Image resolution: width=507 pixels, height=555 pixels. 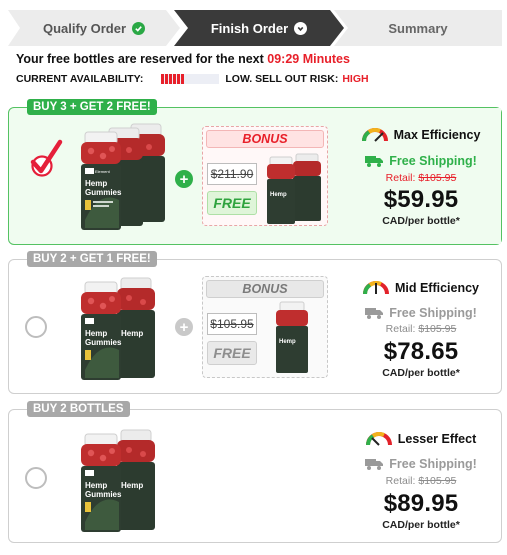 I want to click on availability-label: CURRENT AVAILABILITY:, so click(x=80, y=79).